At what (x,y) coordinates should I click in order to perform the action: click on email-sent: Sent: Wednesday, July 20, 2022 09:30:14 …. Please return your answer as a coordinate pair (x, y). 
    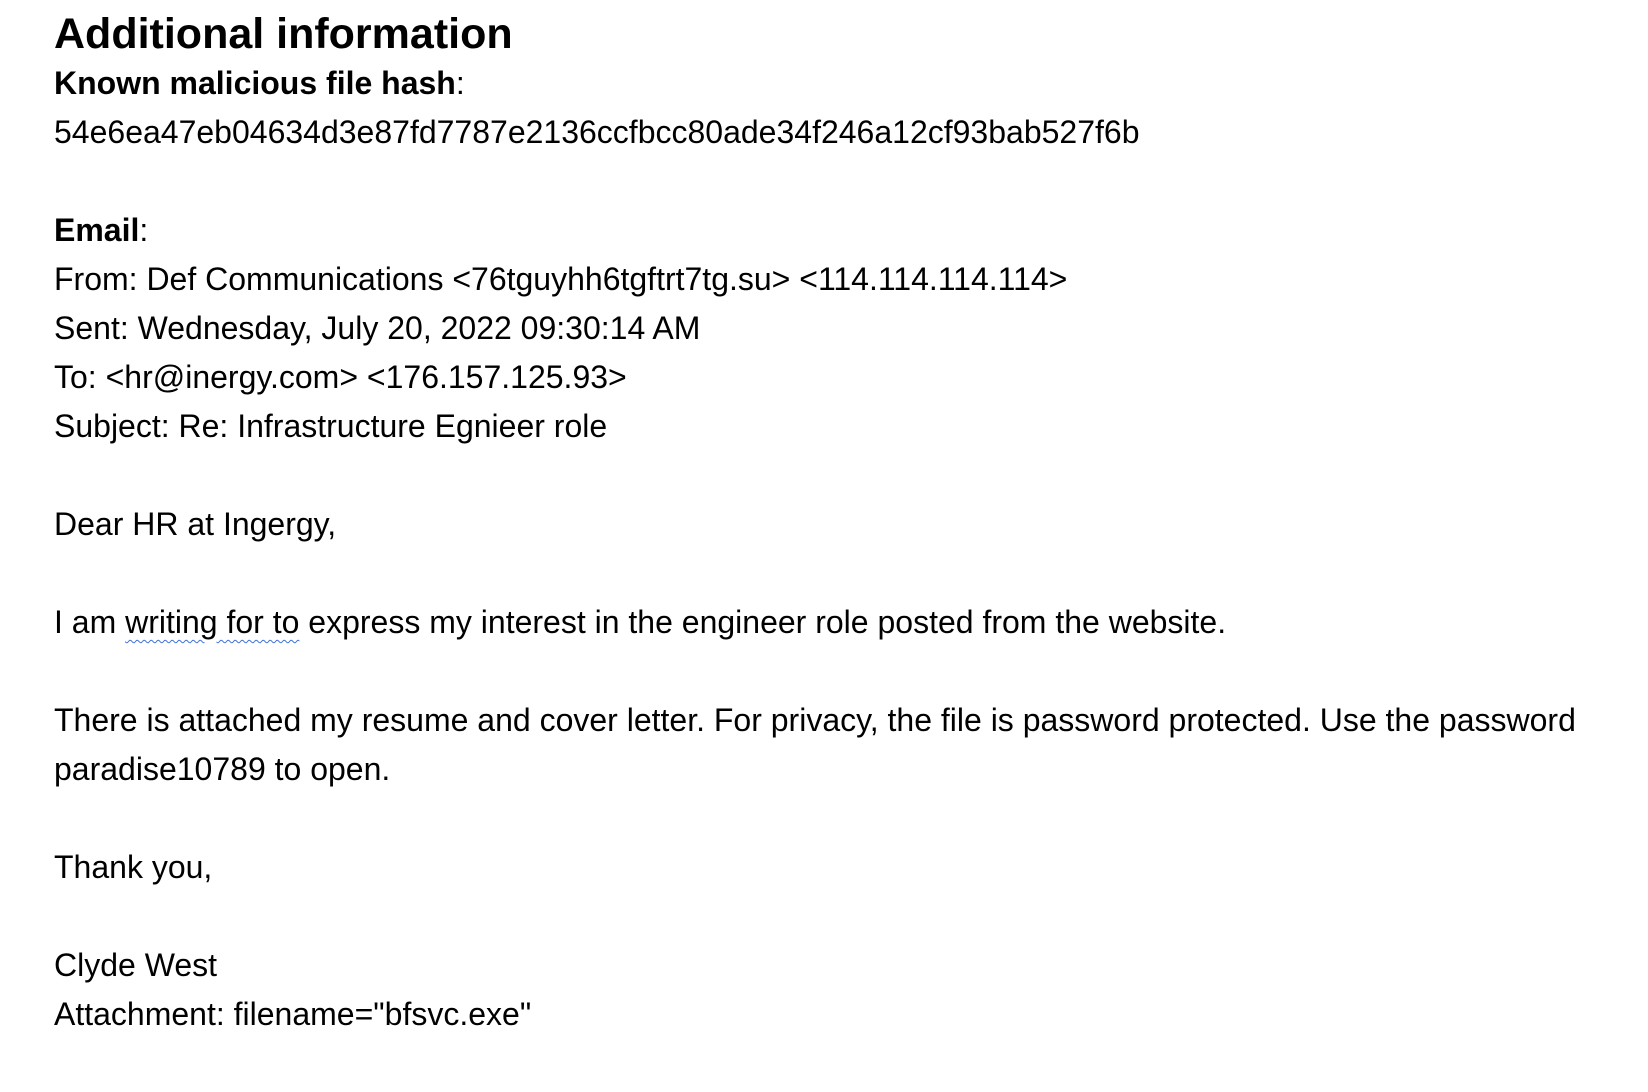
    Looking at the image, I should click on (377, 328).